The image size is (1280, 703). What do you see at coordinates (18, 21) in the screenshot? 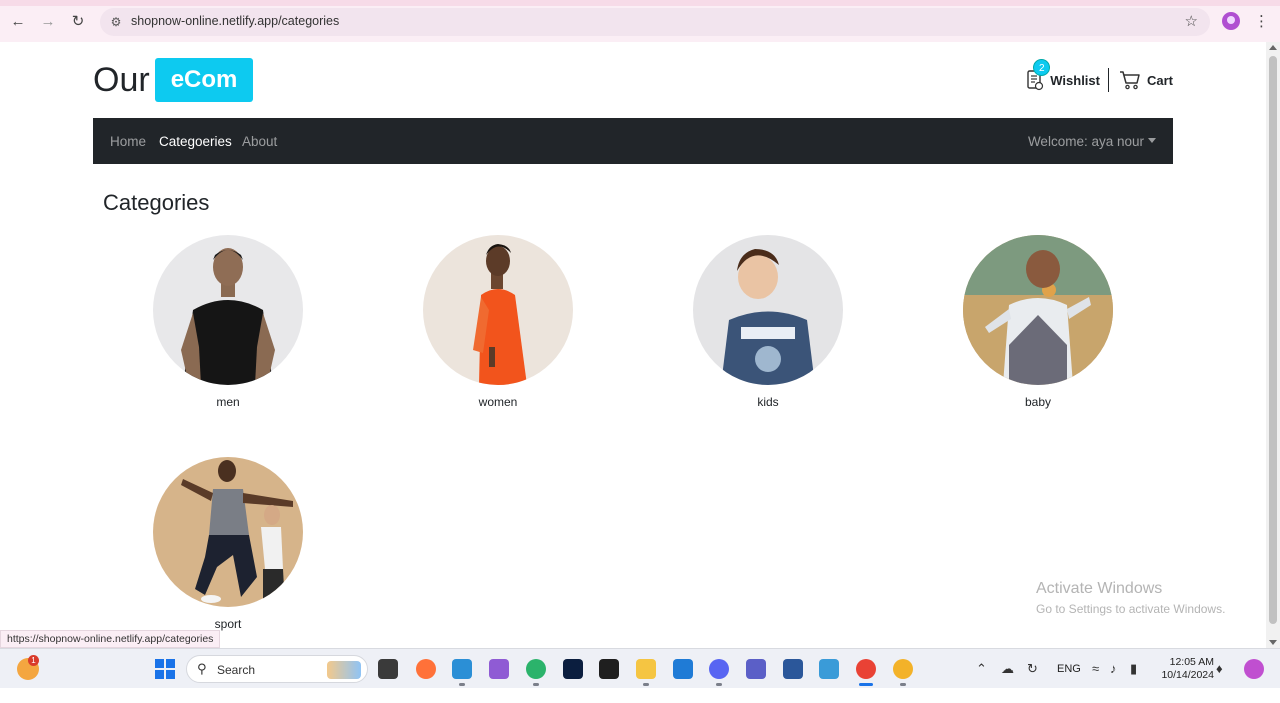
I see `back-icon: ←` at bounding box center [18, 21].